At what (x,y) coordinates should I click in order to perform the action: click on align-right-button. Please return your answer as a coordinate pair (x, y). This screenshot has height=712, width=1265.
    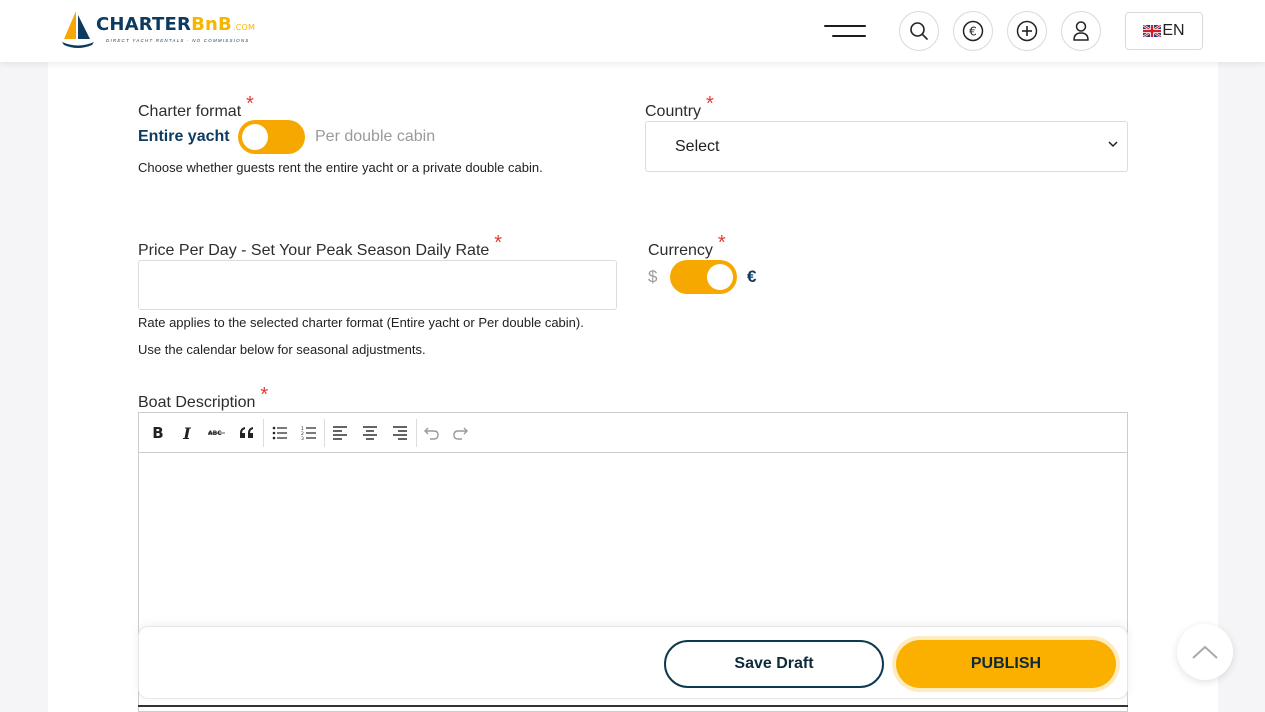
    Looking at the image, I should click on (400, 433).